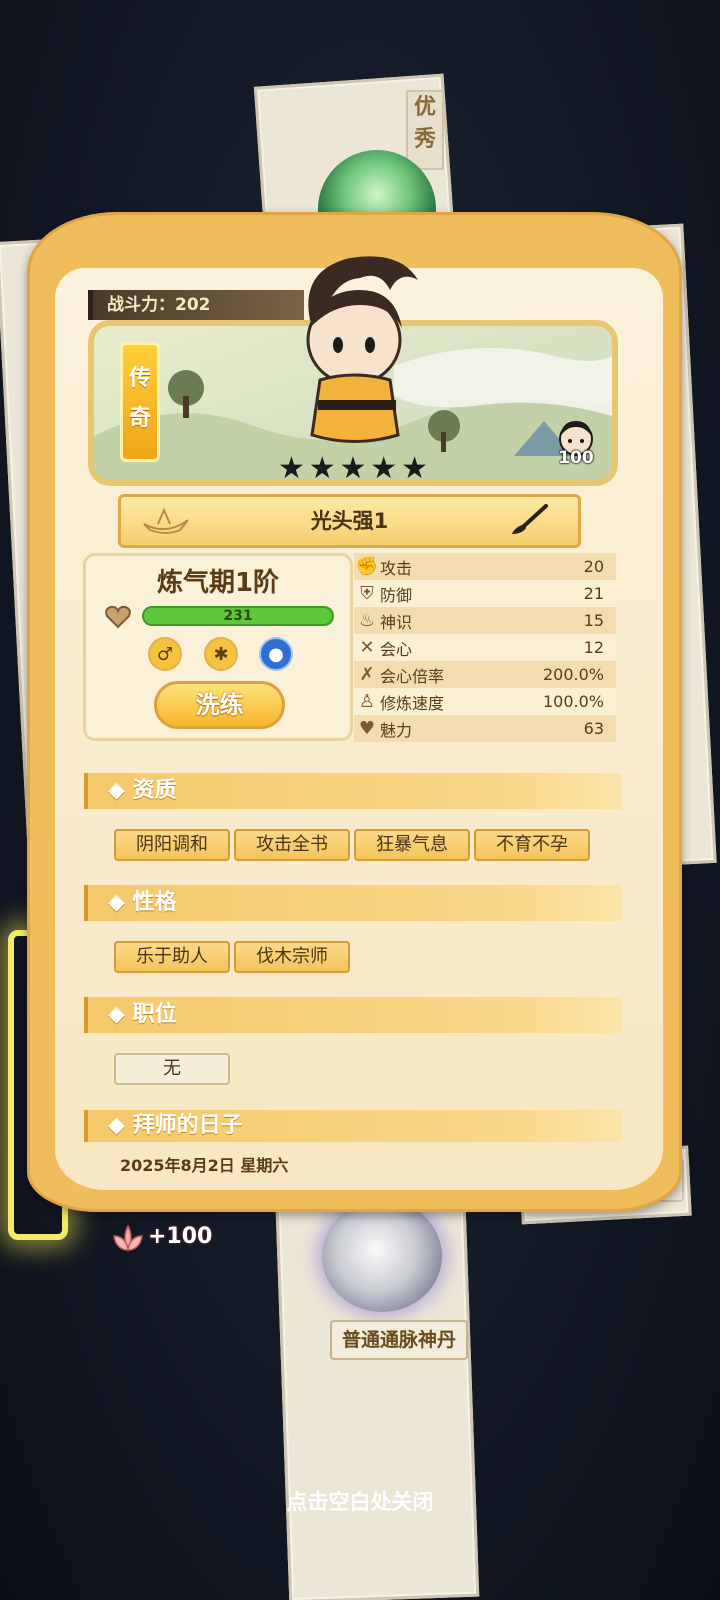 The image size is (720, 1600). I want to click on water-drop-icon: ●, so click(276, 654).